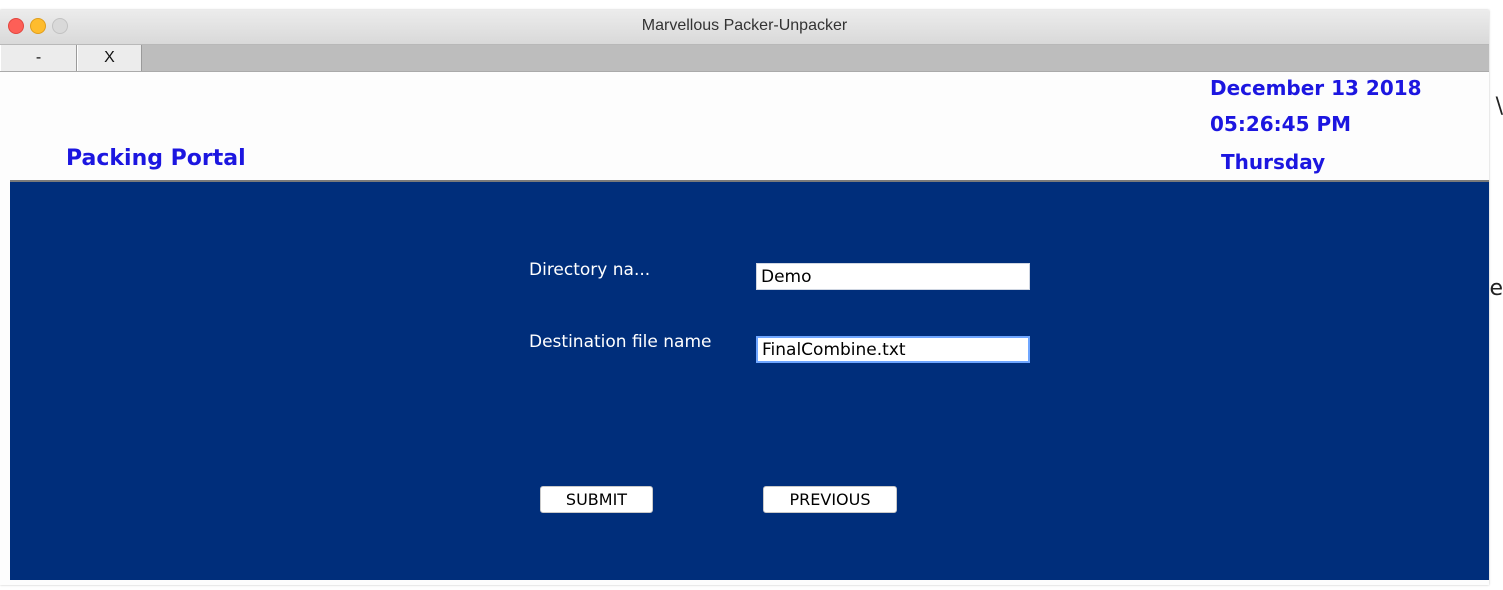 This screenshot has width=1503, height=590. What do you see at coordinates (1496, 288) in the screenshot?
I see `background-text-fragment: e` at bounding box center [1496, 288].